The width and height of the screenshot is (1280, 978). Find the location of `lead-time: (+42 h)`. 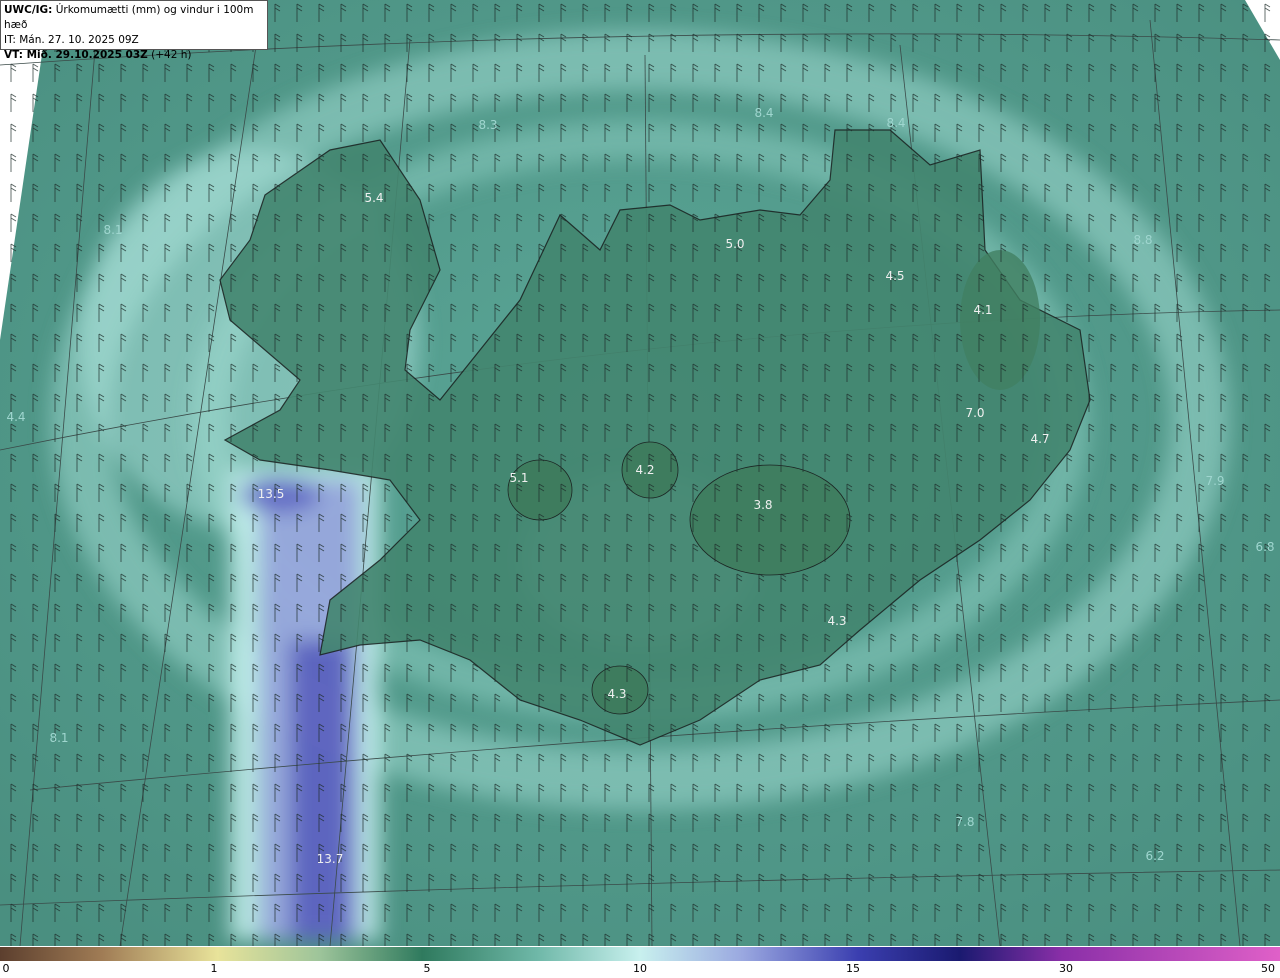

lead-time: (+42 h) is located at coordinates (171, 55).